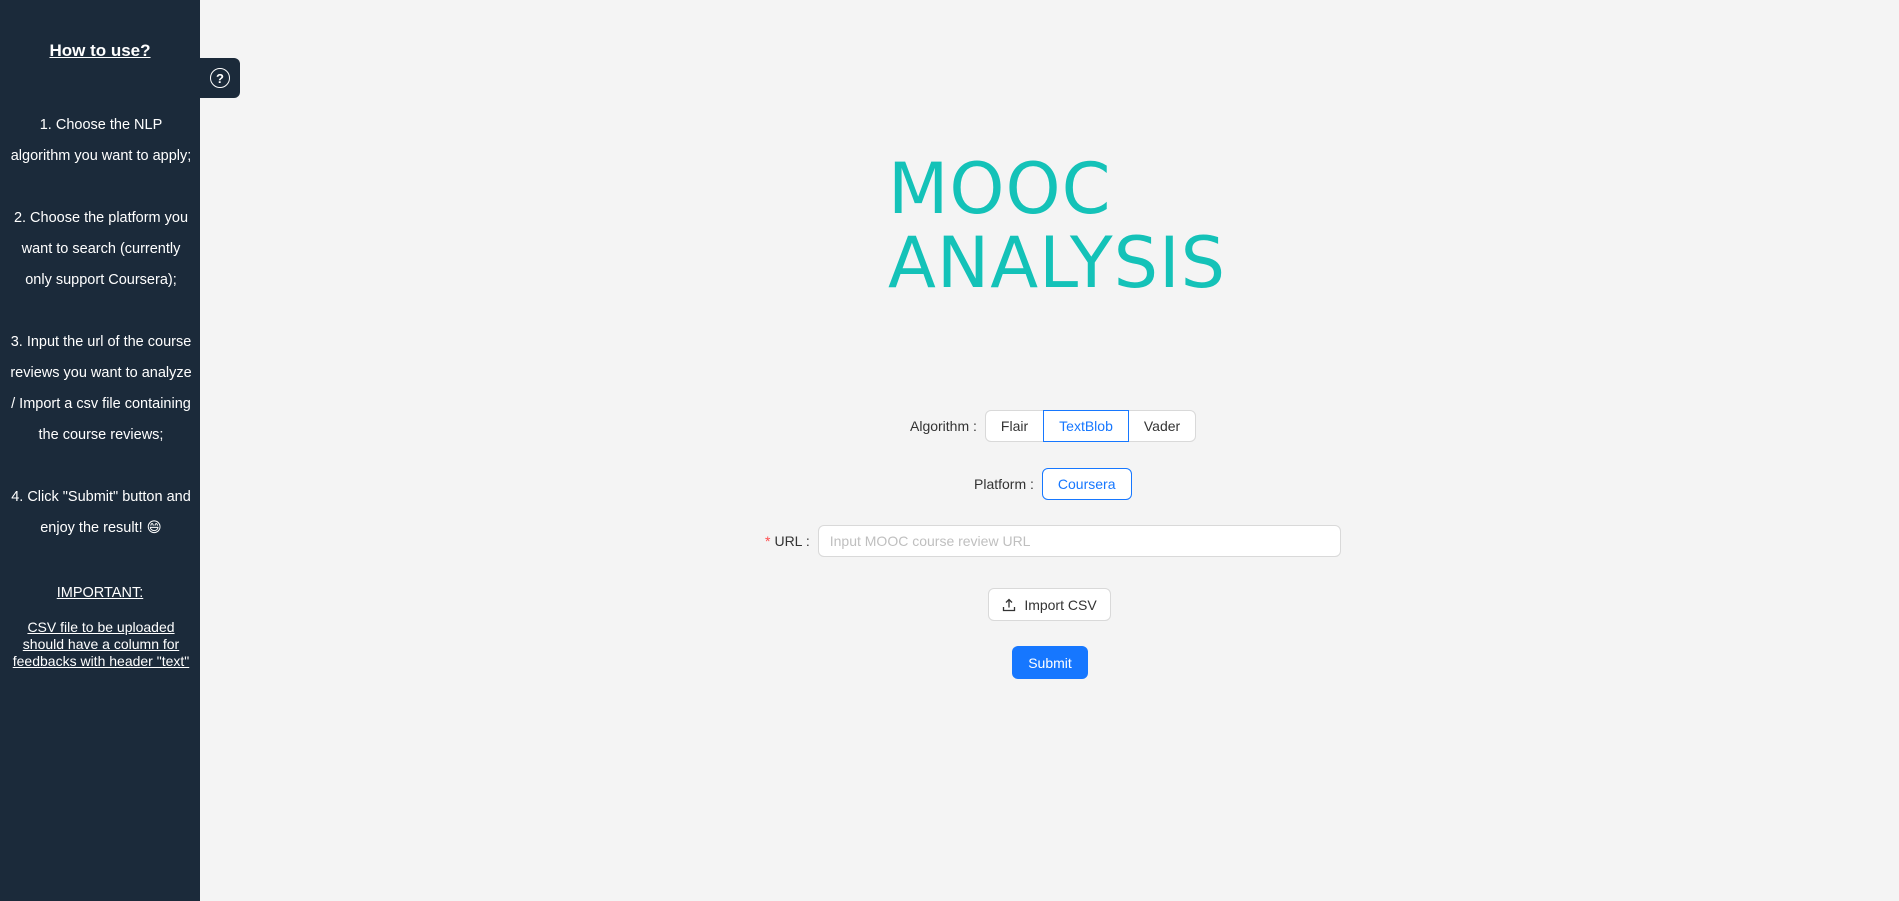 The image size is (1899, 901). I want to click on platform-row: Platform : Coursera, so click(1053, 484).